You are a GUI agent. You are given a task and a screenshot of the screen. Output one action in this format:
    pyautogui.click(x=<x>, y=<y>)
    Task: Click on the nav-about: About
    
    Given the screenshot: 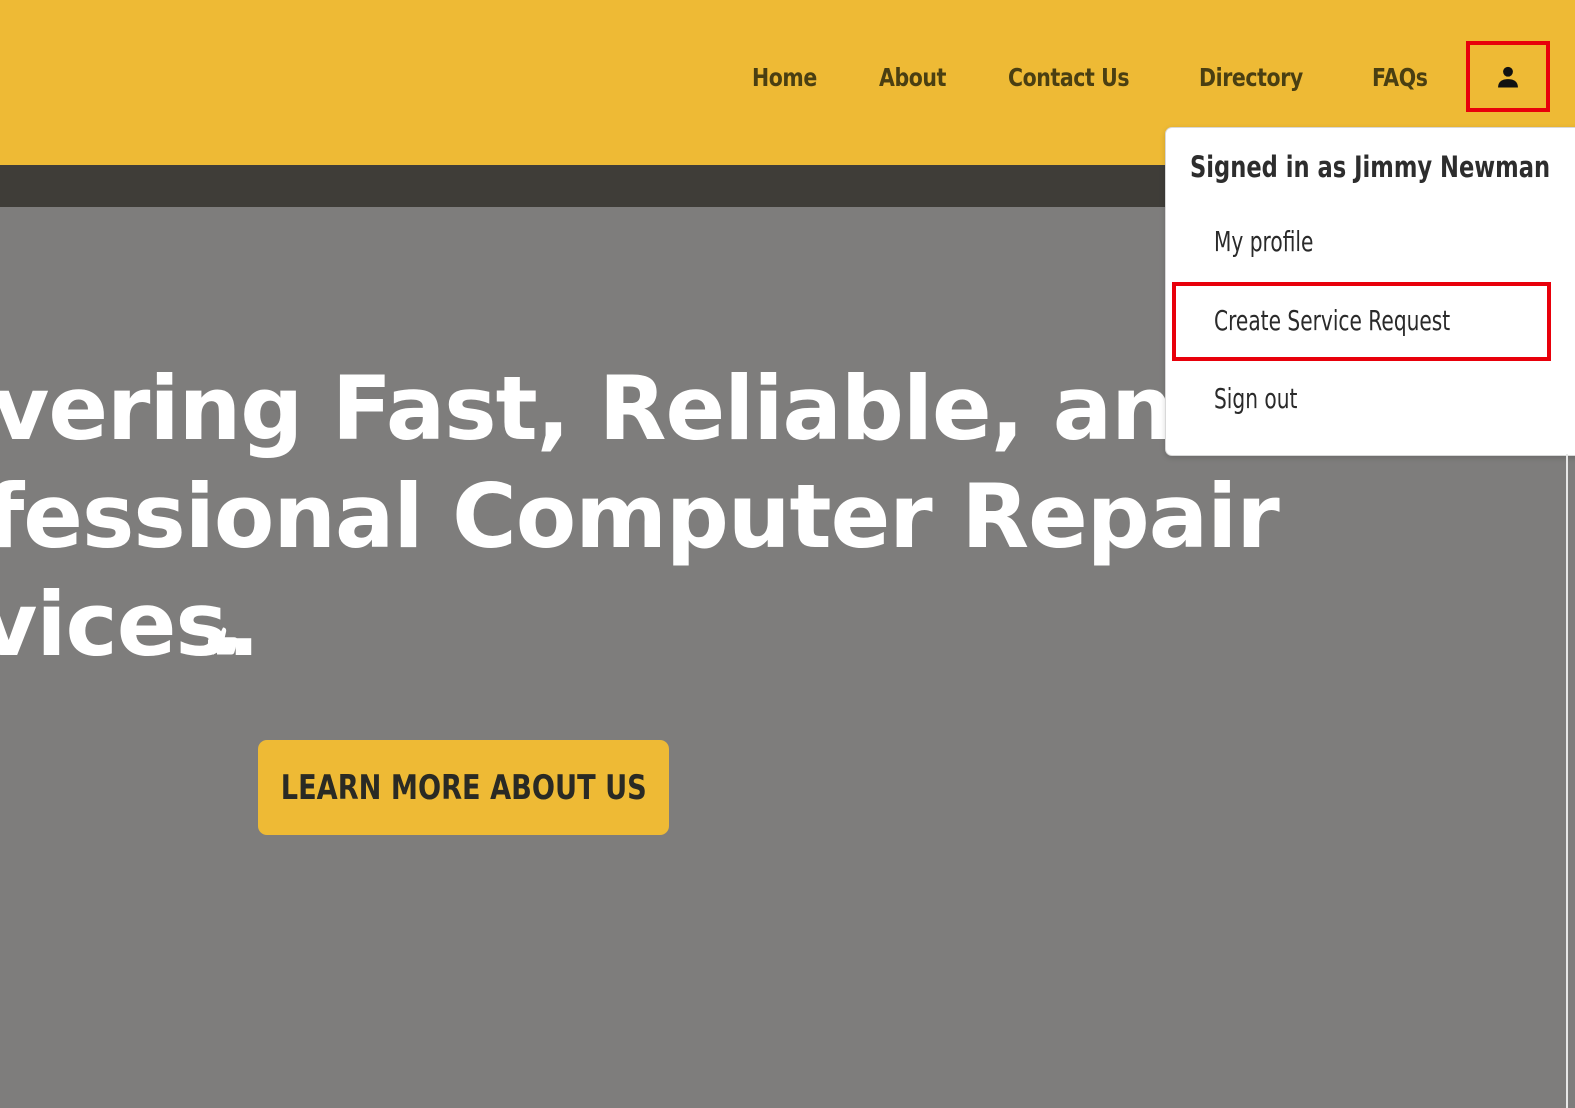 What is the action you would take?
    pyautogui.click(x=912, y=78)
    